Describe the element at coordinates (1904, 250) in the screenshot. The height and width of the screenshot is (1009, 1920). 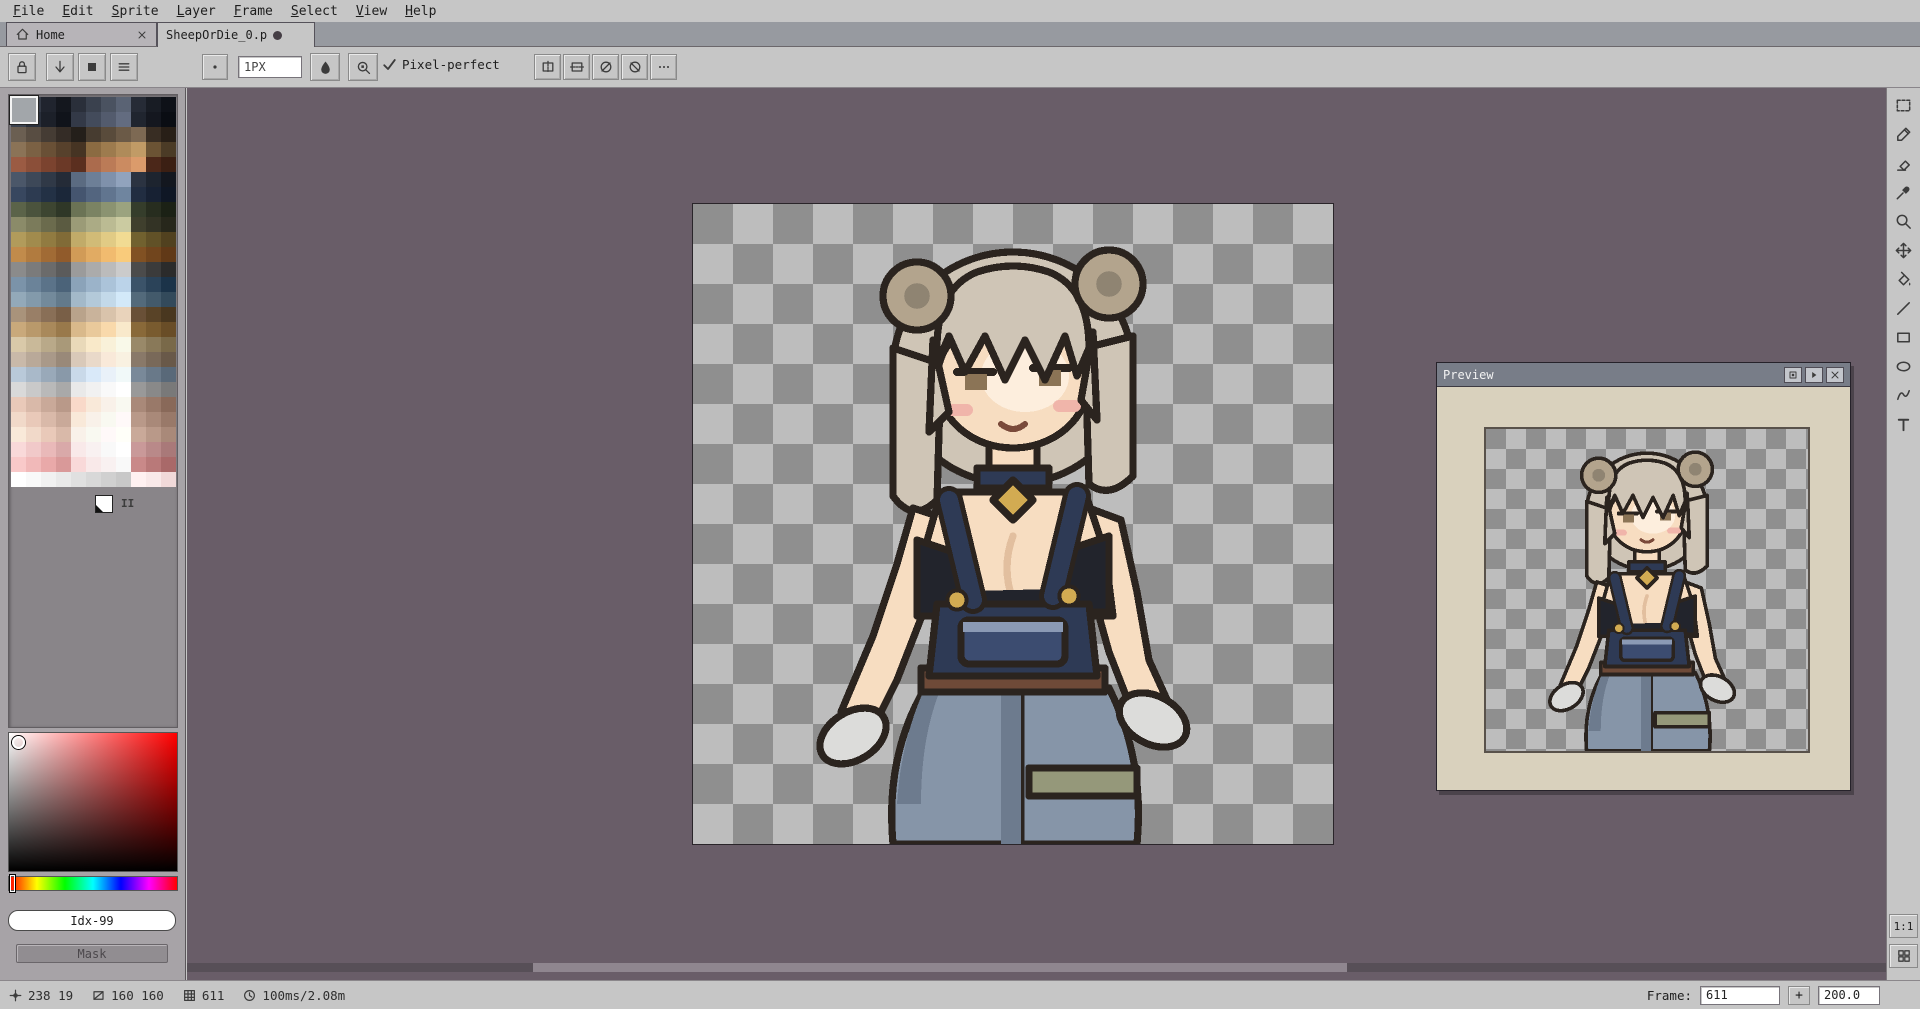
I see `tool-move` at that location.